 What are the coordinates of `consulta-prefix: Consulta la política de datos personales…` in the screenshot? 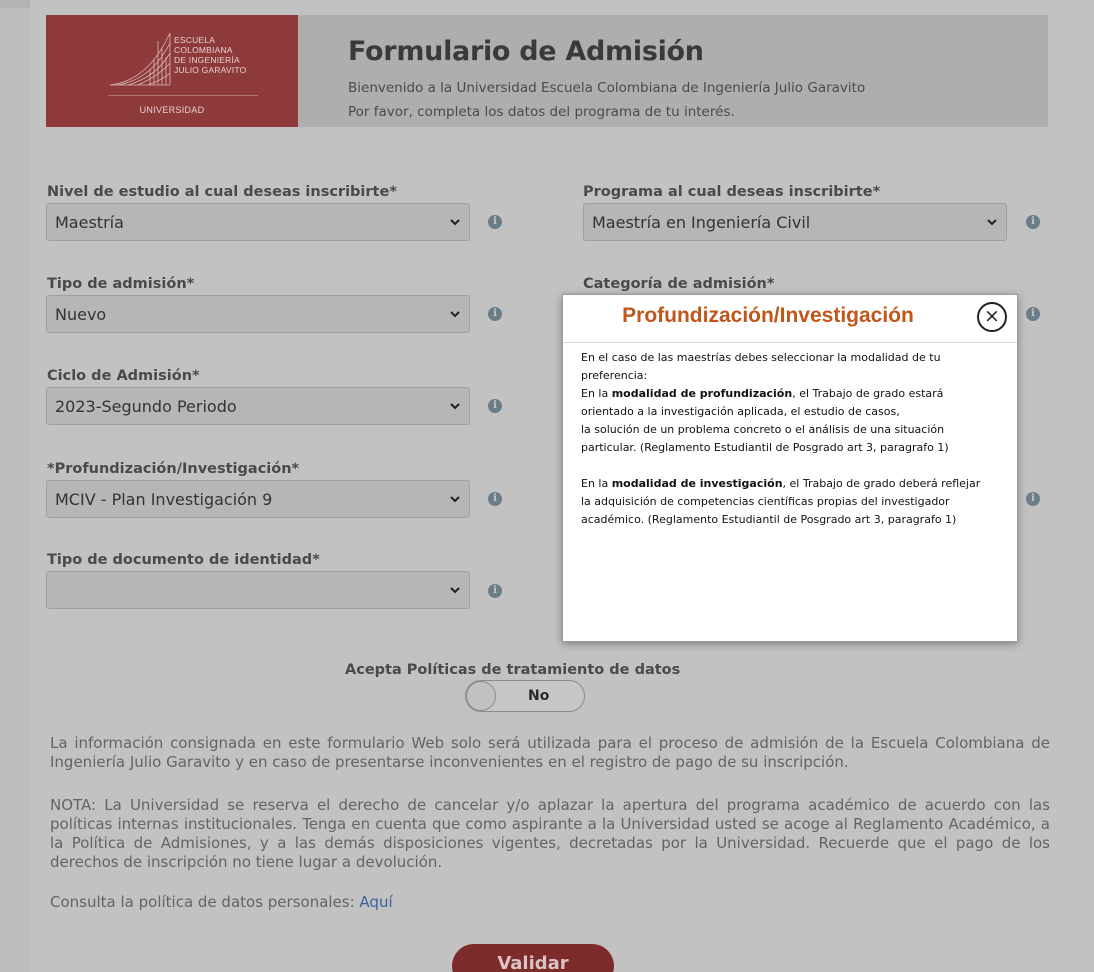 It's located at (205, 902).